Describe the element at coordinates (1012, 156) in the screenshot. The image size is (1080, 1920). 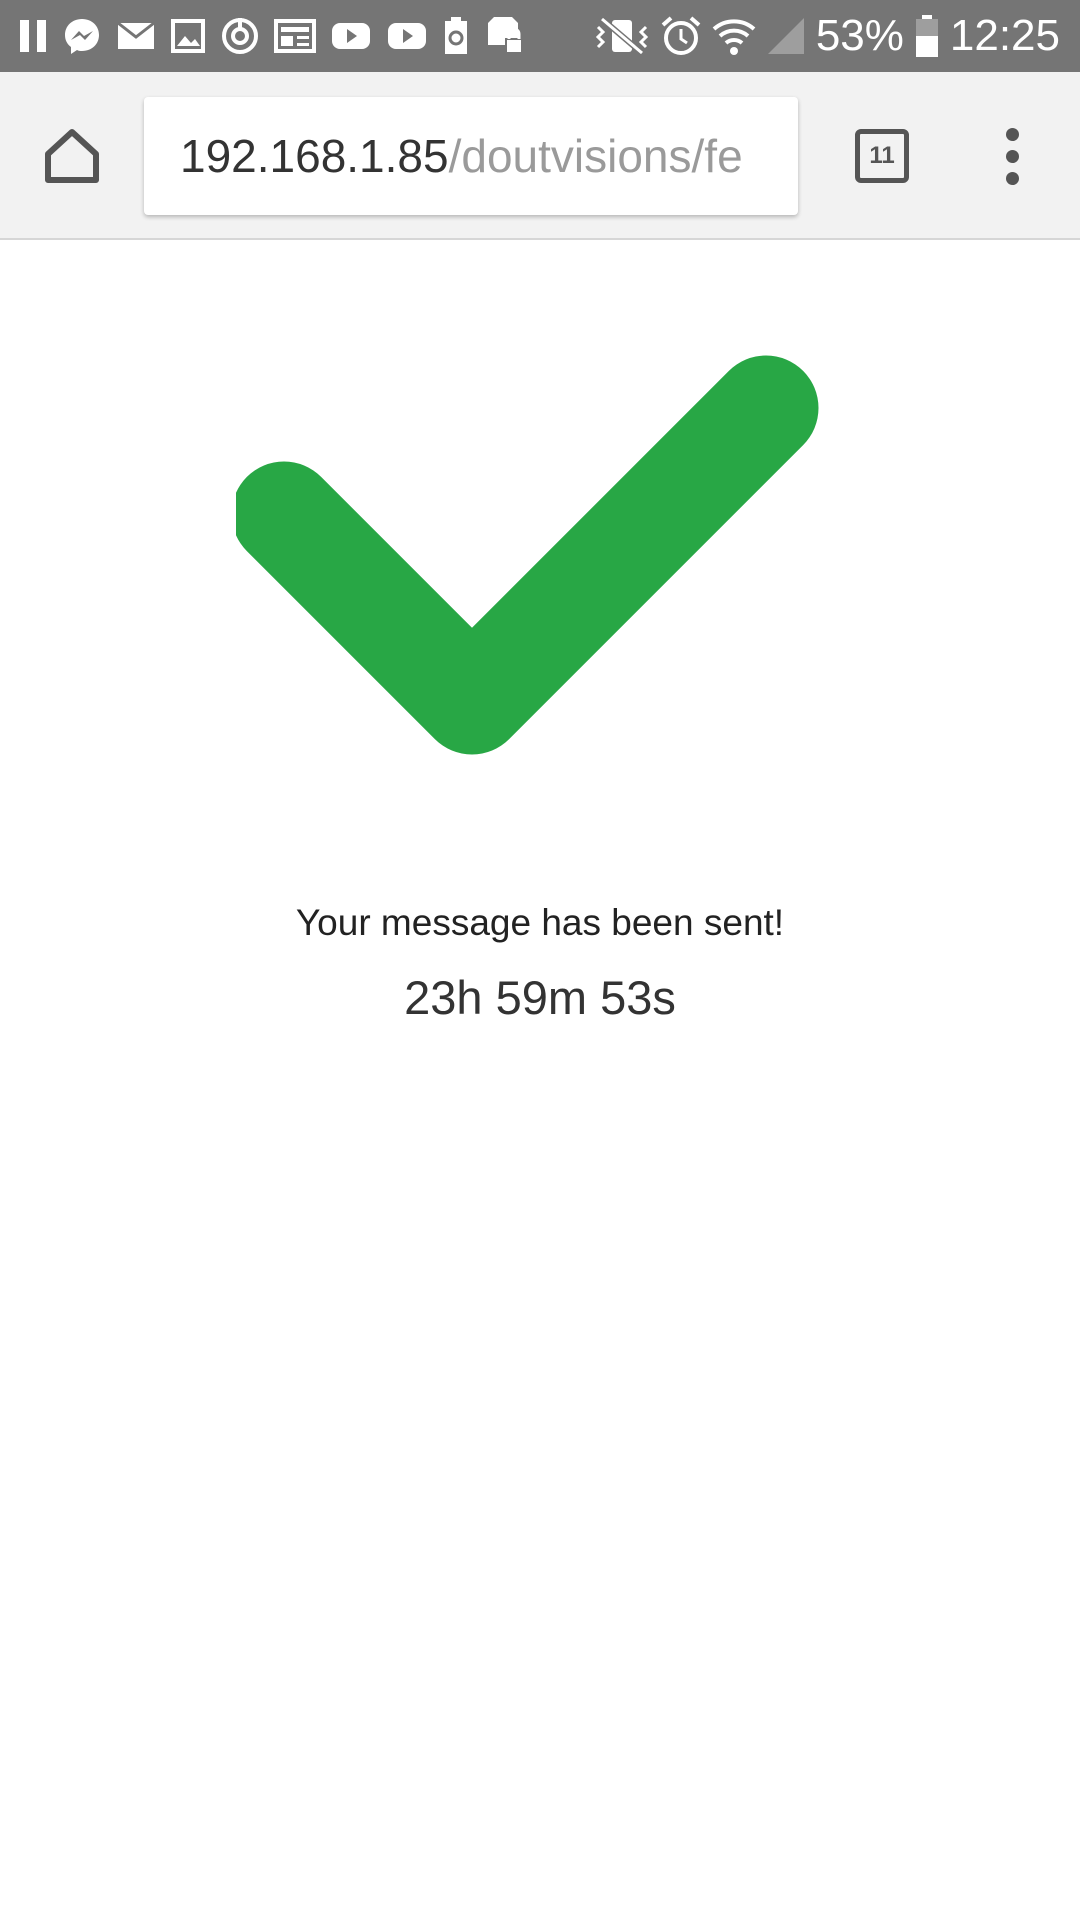
I see `more-vert-icon` at that location.